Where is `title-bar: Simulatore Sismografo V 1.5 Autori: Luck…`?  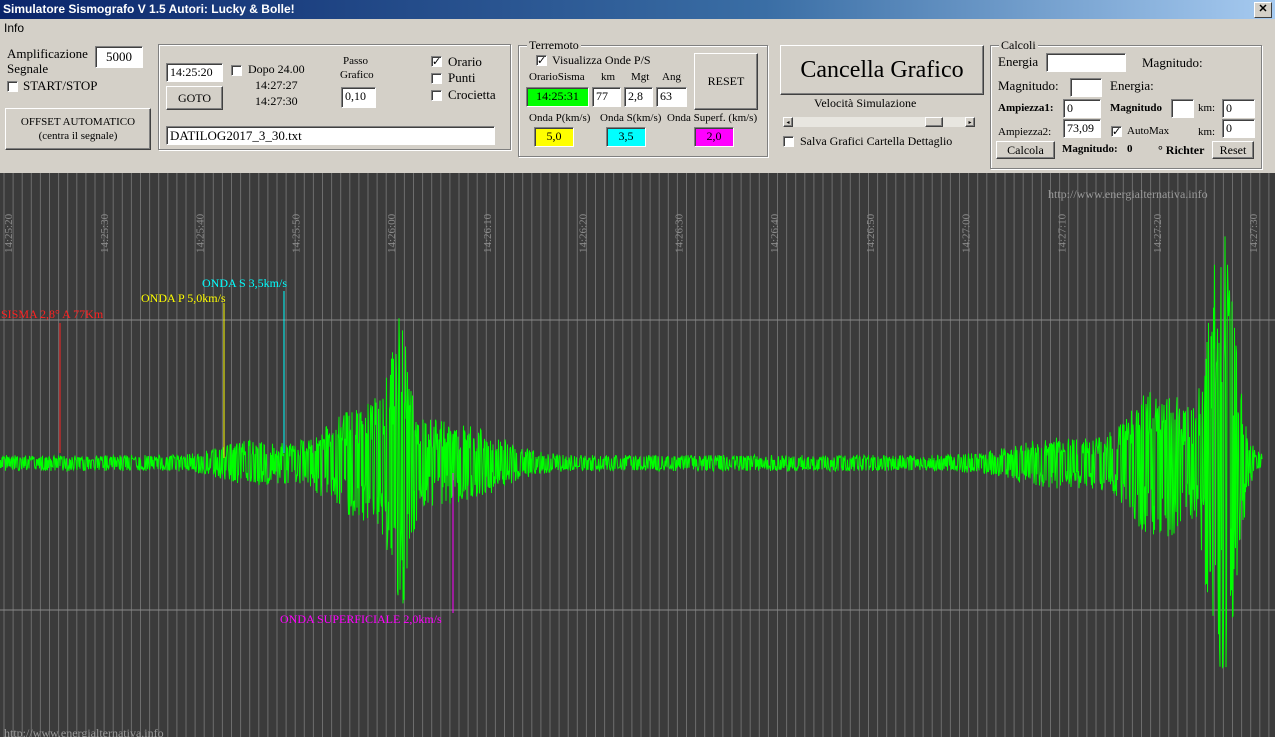
title-bar: Simulatore Sismografo V 1.5 Autori: Luck… is located at coordinates (637, 9).